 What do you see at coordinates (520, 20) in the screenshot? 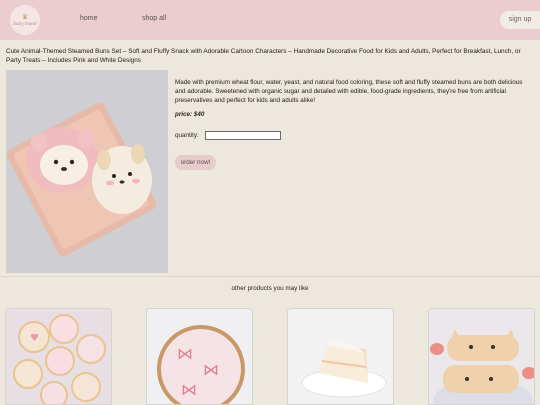
I see `sign-up-button: sign up` at bounding box center [520, 20].